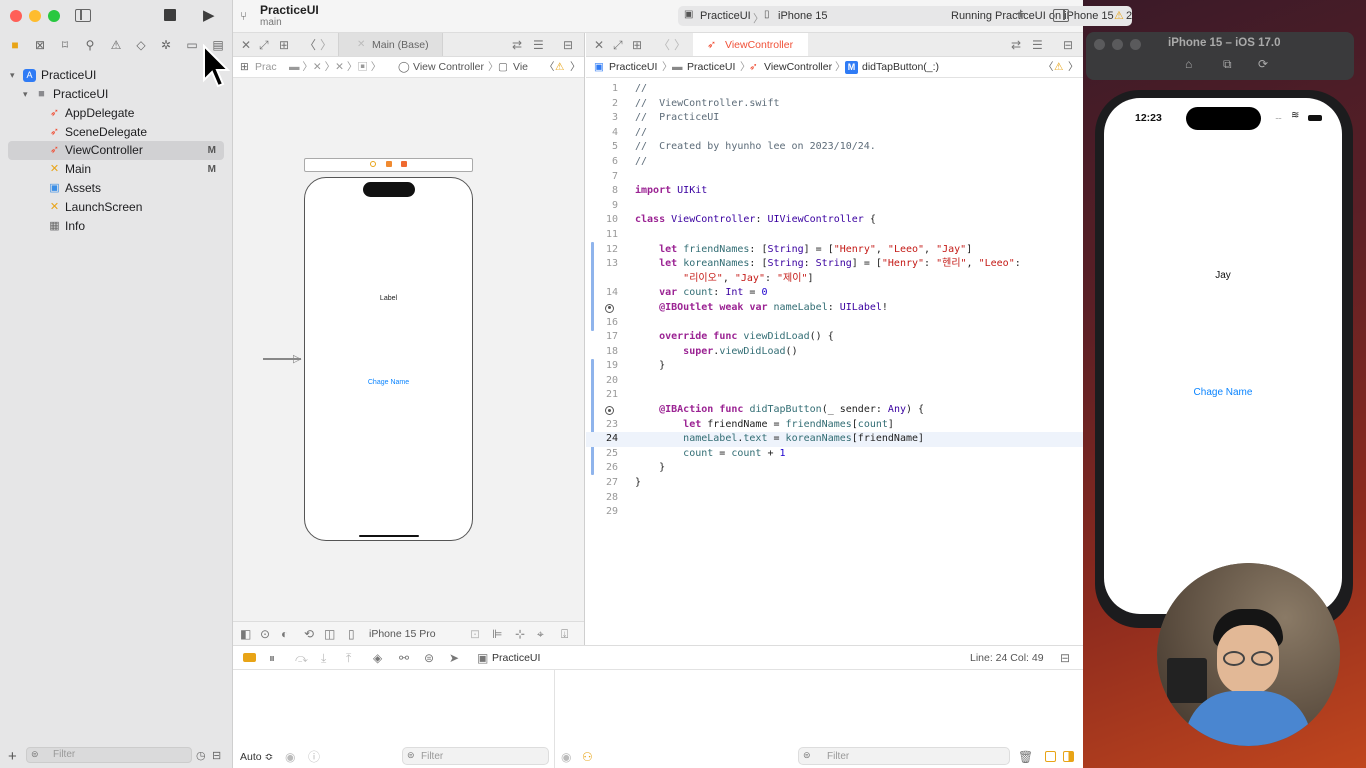 The width and height of the screenshot is (1366, 768). I want to click on environment-overrides-icon: ⊜, so click(429, 658).